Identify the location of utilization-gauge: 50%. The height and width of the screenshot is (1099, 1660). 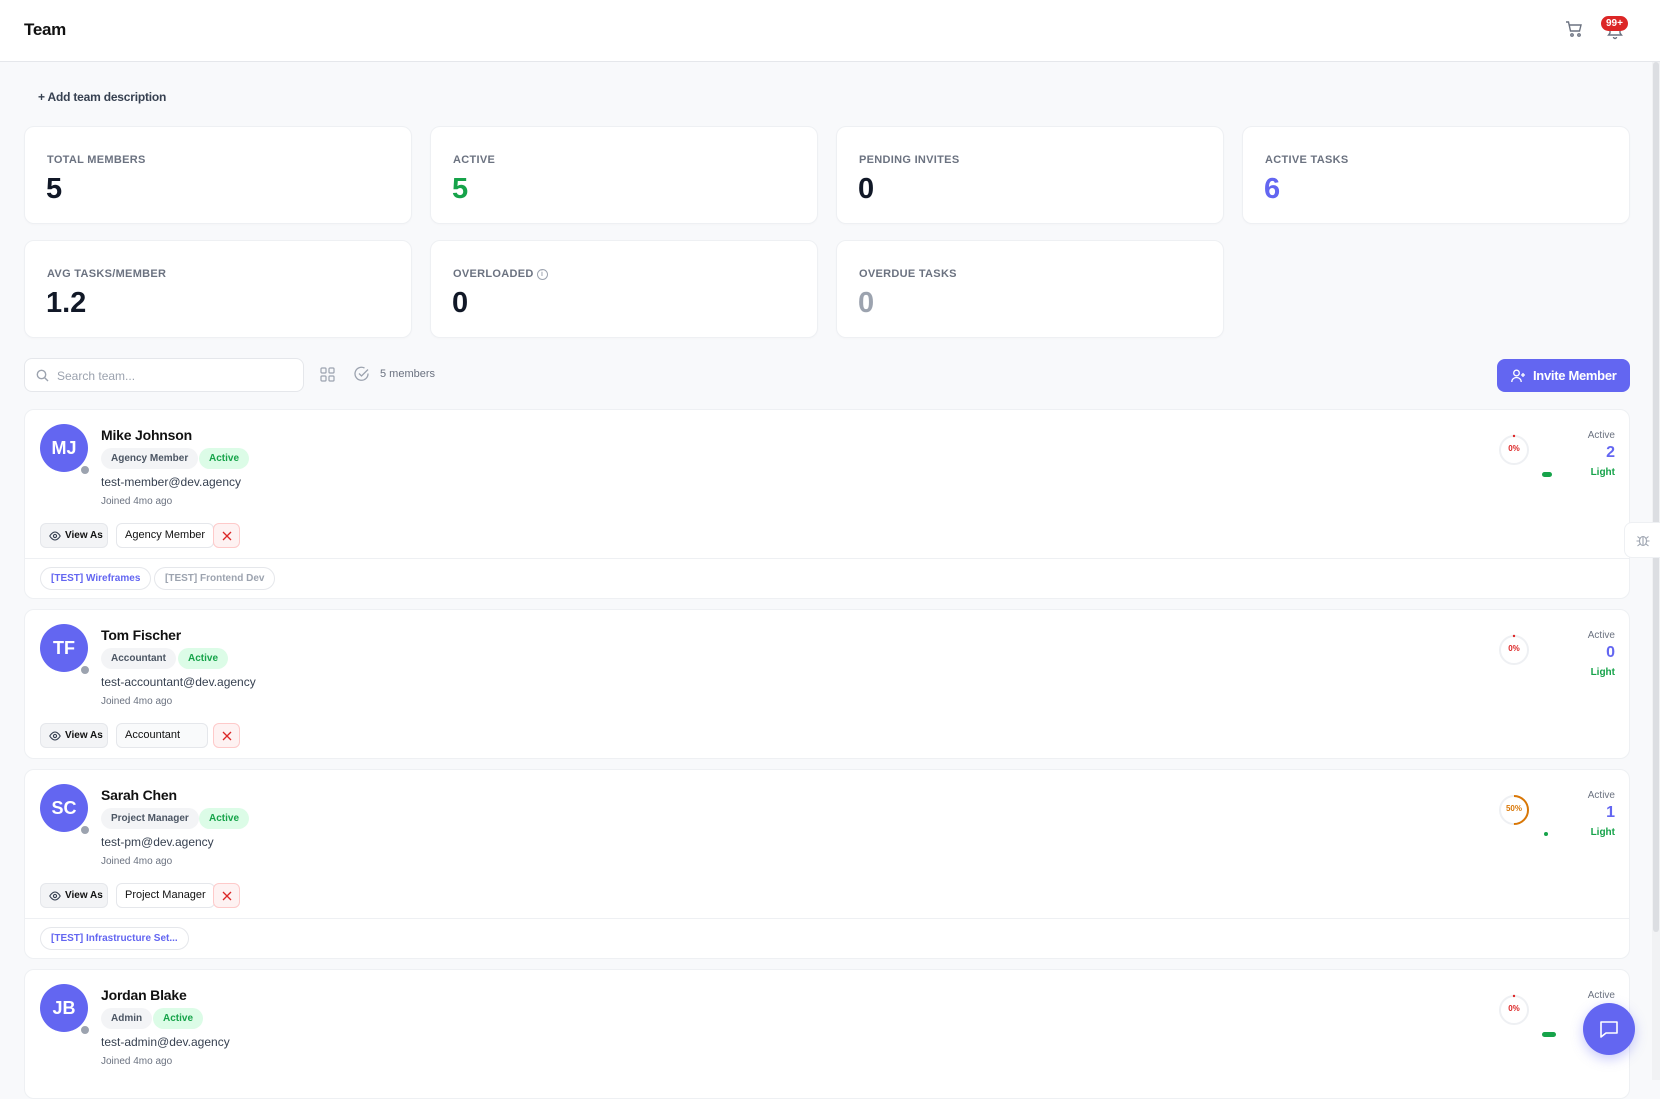
(1514, 810).